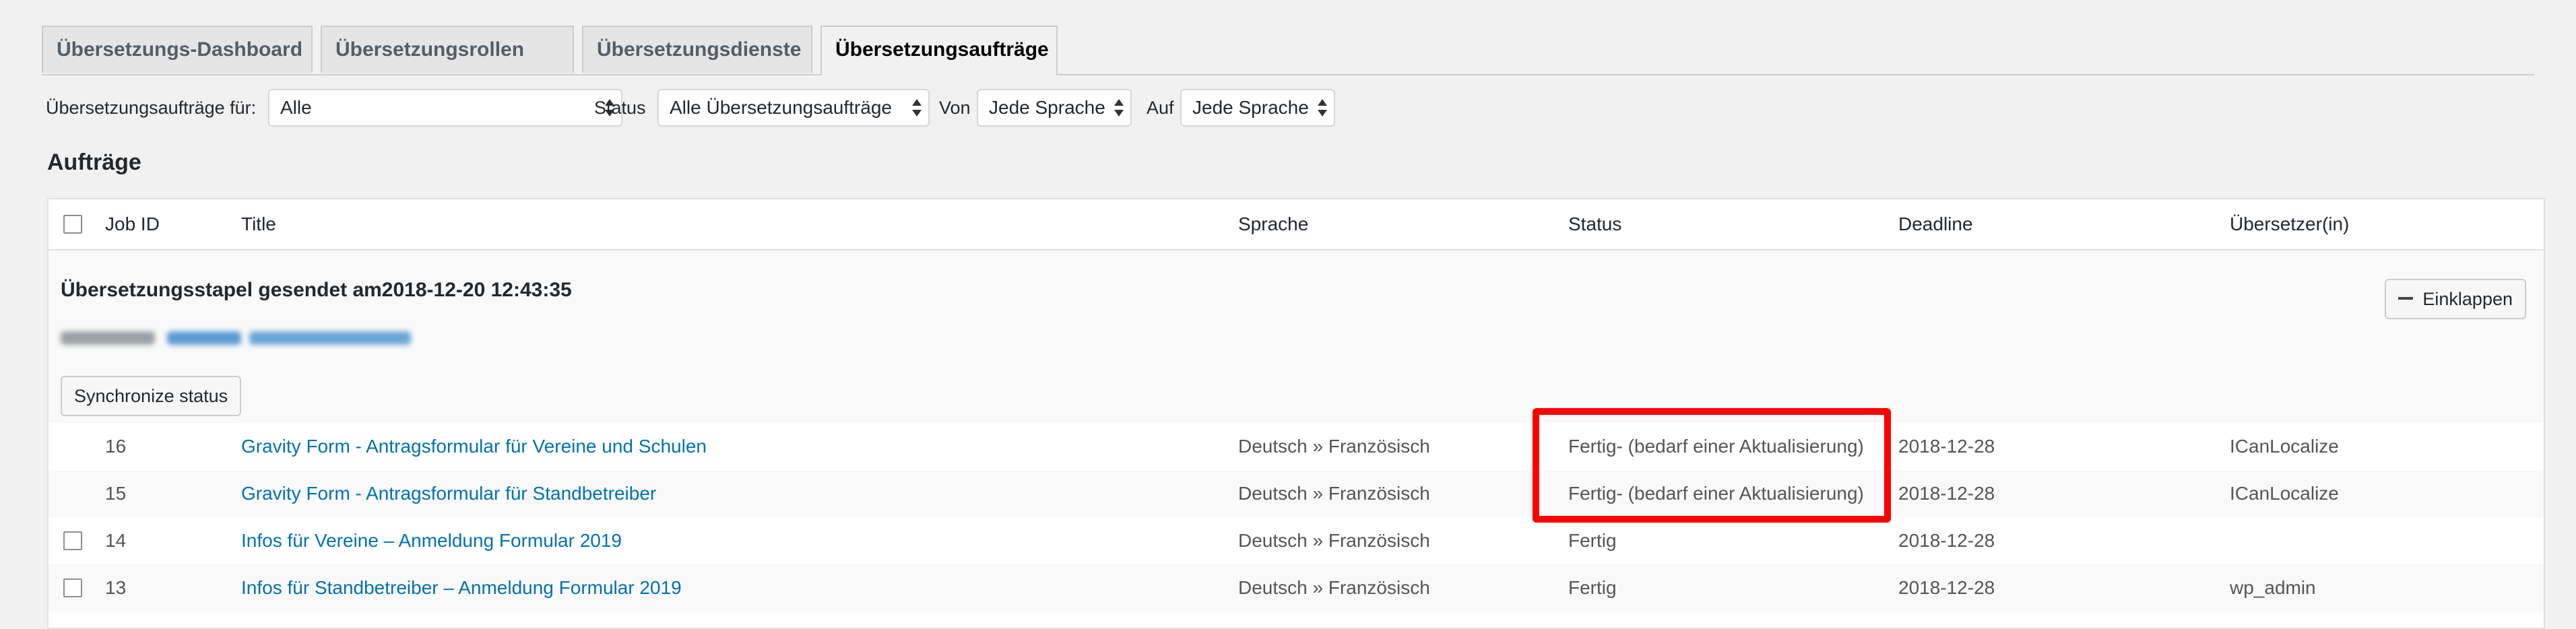 This screenshot has height=629, width=2576. What do you see at coordinates (73, 224) in the screenshot?
I see `select-all-checkbox` at bounding box center [73, 224].